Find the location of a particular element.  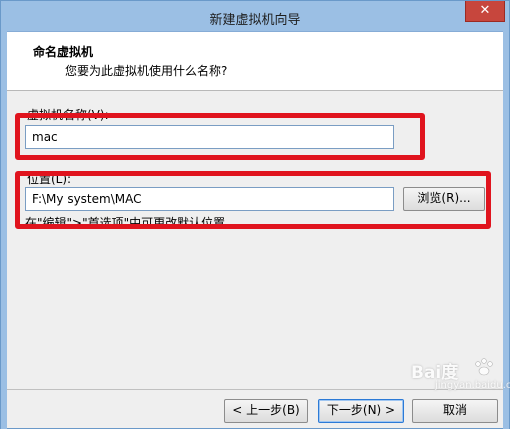

vm-name-input: mac is located at coordinates (209, 137).